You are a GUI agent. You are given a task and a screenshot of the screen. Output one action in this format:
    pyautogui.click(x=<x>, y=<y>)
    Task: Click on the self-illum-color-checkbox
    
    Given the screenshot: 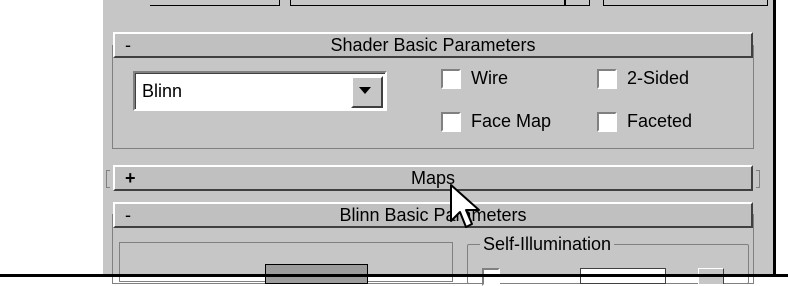 What is the action you would take?
    pyautogui.click(x=496, y=277)
    